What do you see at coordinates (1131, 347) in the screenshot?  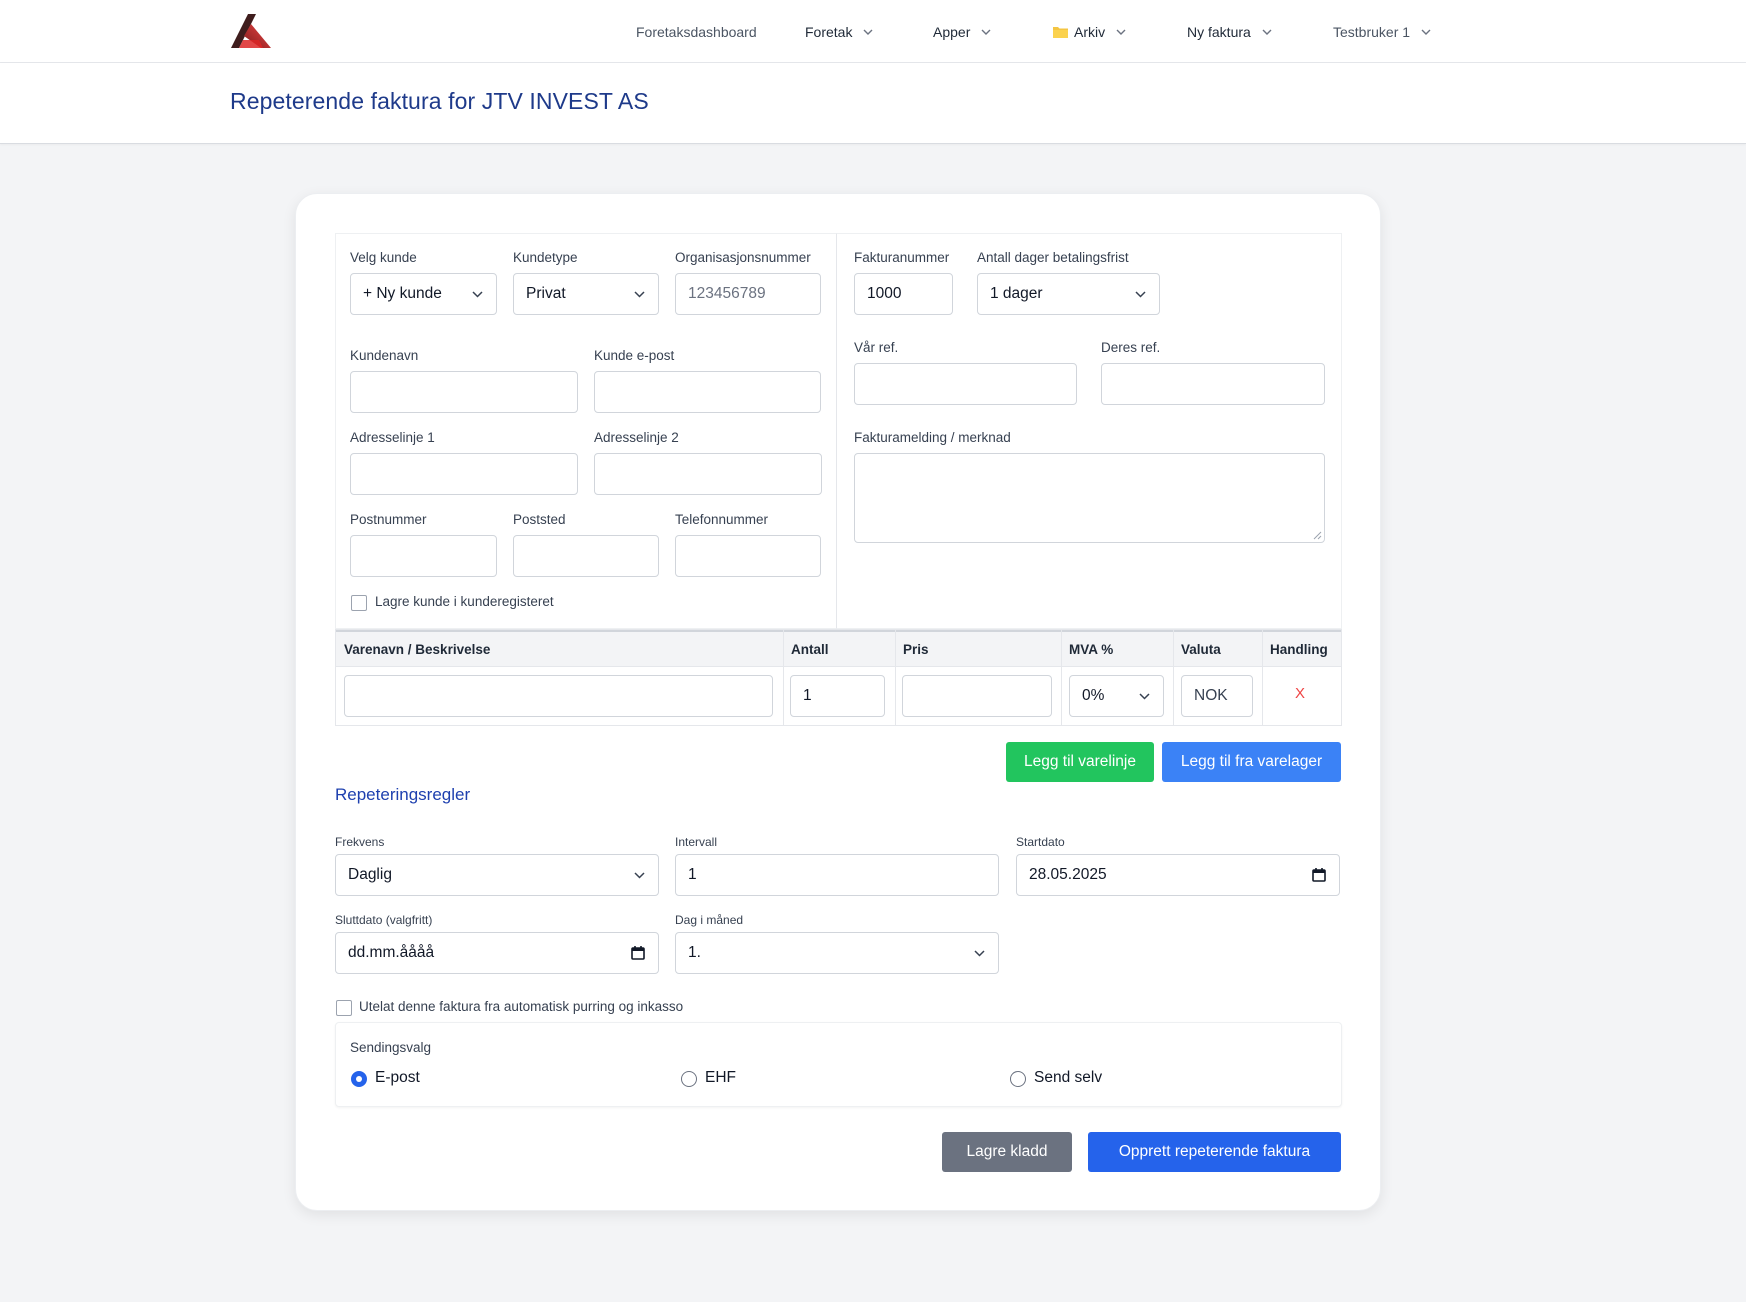 I see `deres-ref-label: Deres ref.` at bounding box center [1131, 347].